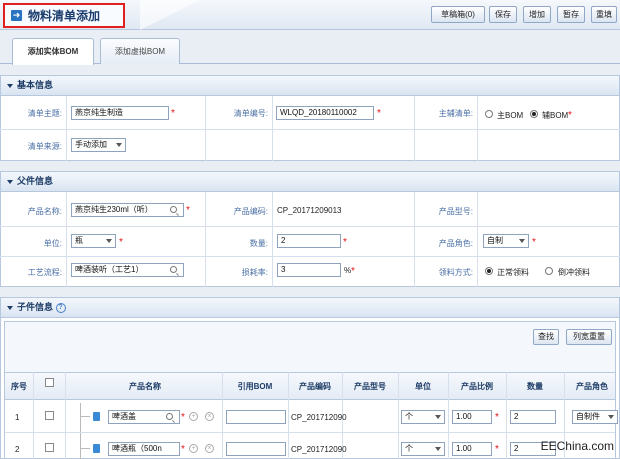 The image size is (620, 459). Describe the element at coordinates (309, 270) in the screenshot. I see `loss-rate-input: 3` at that location.